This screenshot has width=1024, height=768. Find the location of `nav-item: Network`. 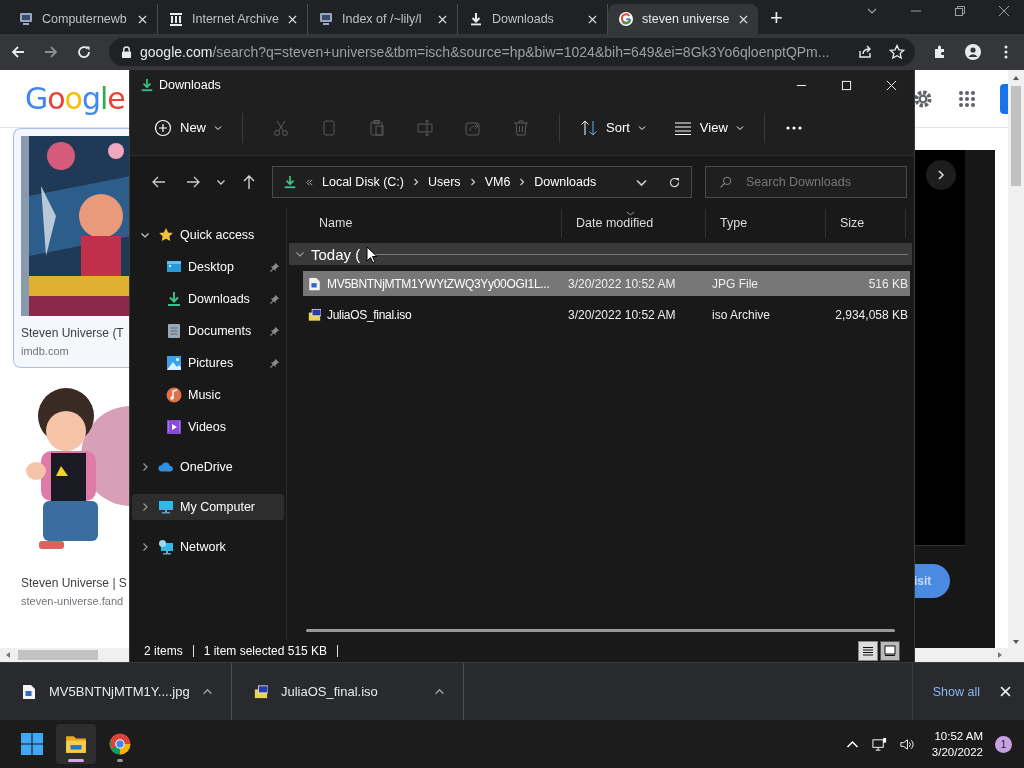

nav-item: Network is located at coordinates (208, 547).